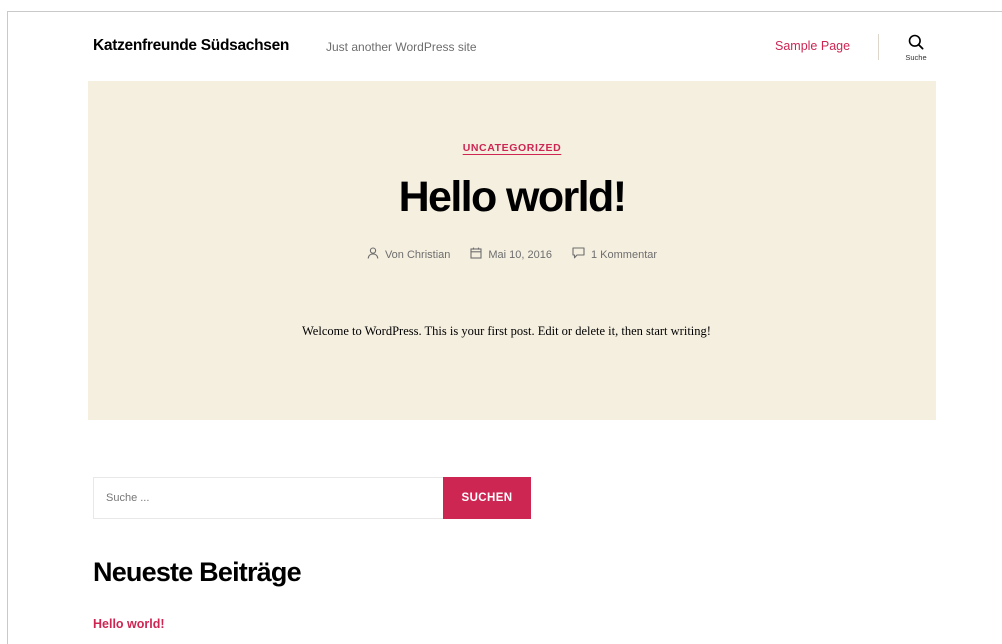 This screenshot has width=1002, height=644. I want to click on post-comments: 1 Kommentar, so click(614, 254).